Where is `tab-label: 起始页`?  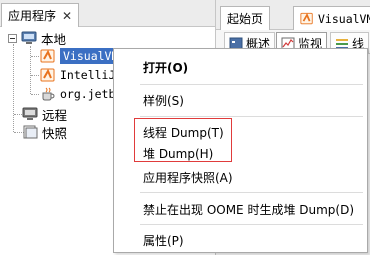 tab-label: 起始页 is located at coordinates (245, 19).